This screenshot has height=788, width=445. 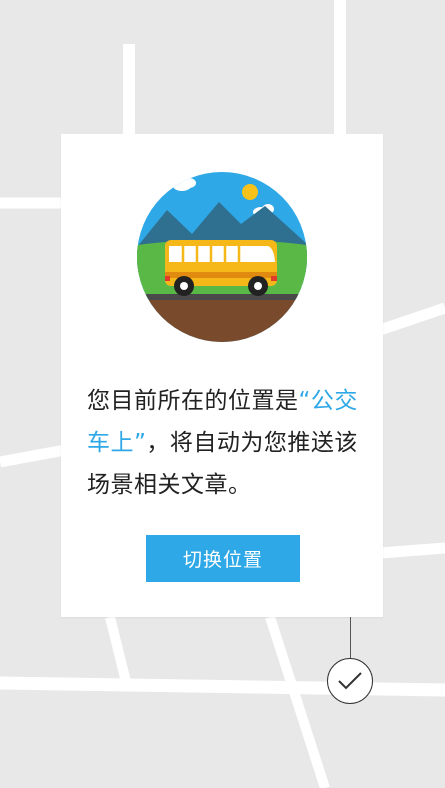 What do you see at coordinates (227, 443) in the screenshot?
I see `location-message: 您目前所在的位置是“公交车上”，将自动为您推送该场景相关文章。` at bounding box center [227, 443].